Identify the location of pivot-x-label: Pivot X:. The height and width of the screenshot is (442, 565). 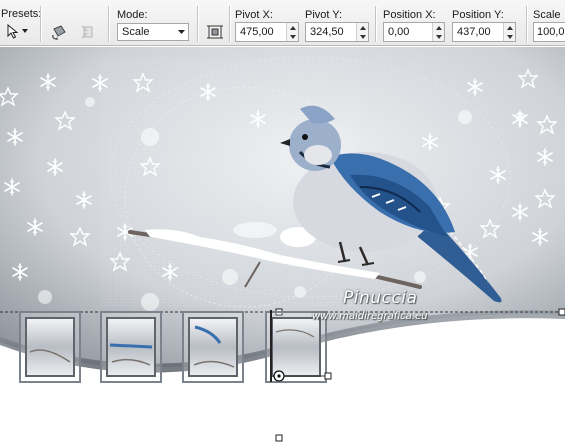
(254, 15).